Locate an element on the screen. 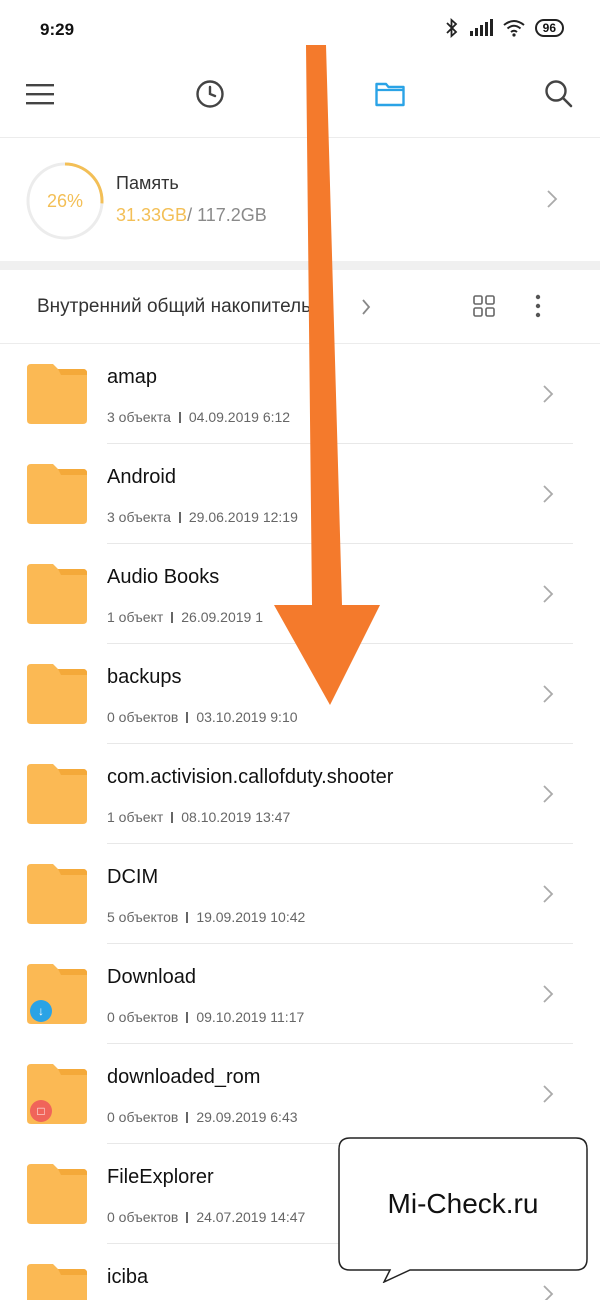 This screenshot has width=600, height=1300. folder-meta: 0 объектов 24.07.2019 14:47 is located at coordinates (206, 1217).